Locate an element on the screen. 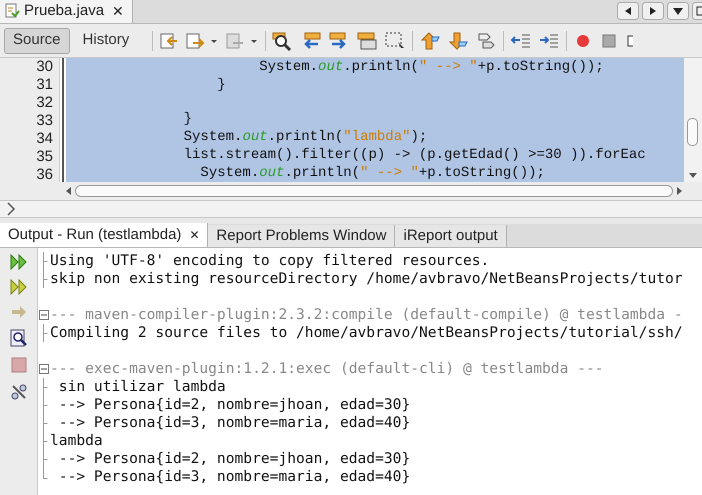 The width and height of the screenshot is (702, 495). output-line: Using 'UTF-8' encoding to copy filtered resources. is located at coordinates (270, 261).